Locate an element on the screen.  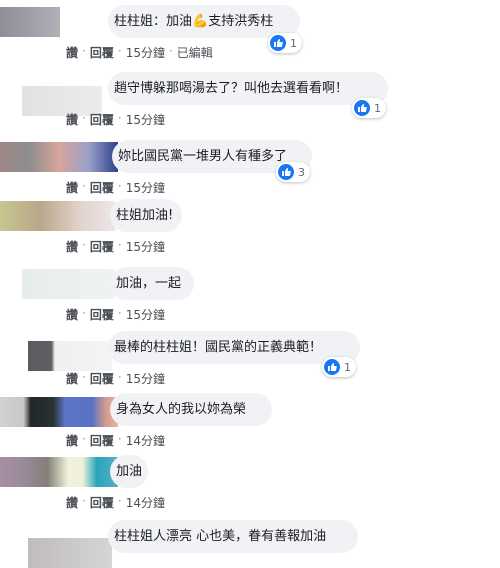
flexed-biceps-emoji-icon: 💪 is located at coordinates (200, 21).